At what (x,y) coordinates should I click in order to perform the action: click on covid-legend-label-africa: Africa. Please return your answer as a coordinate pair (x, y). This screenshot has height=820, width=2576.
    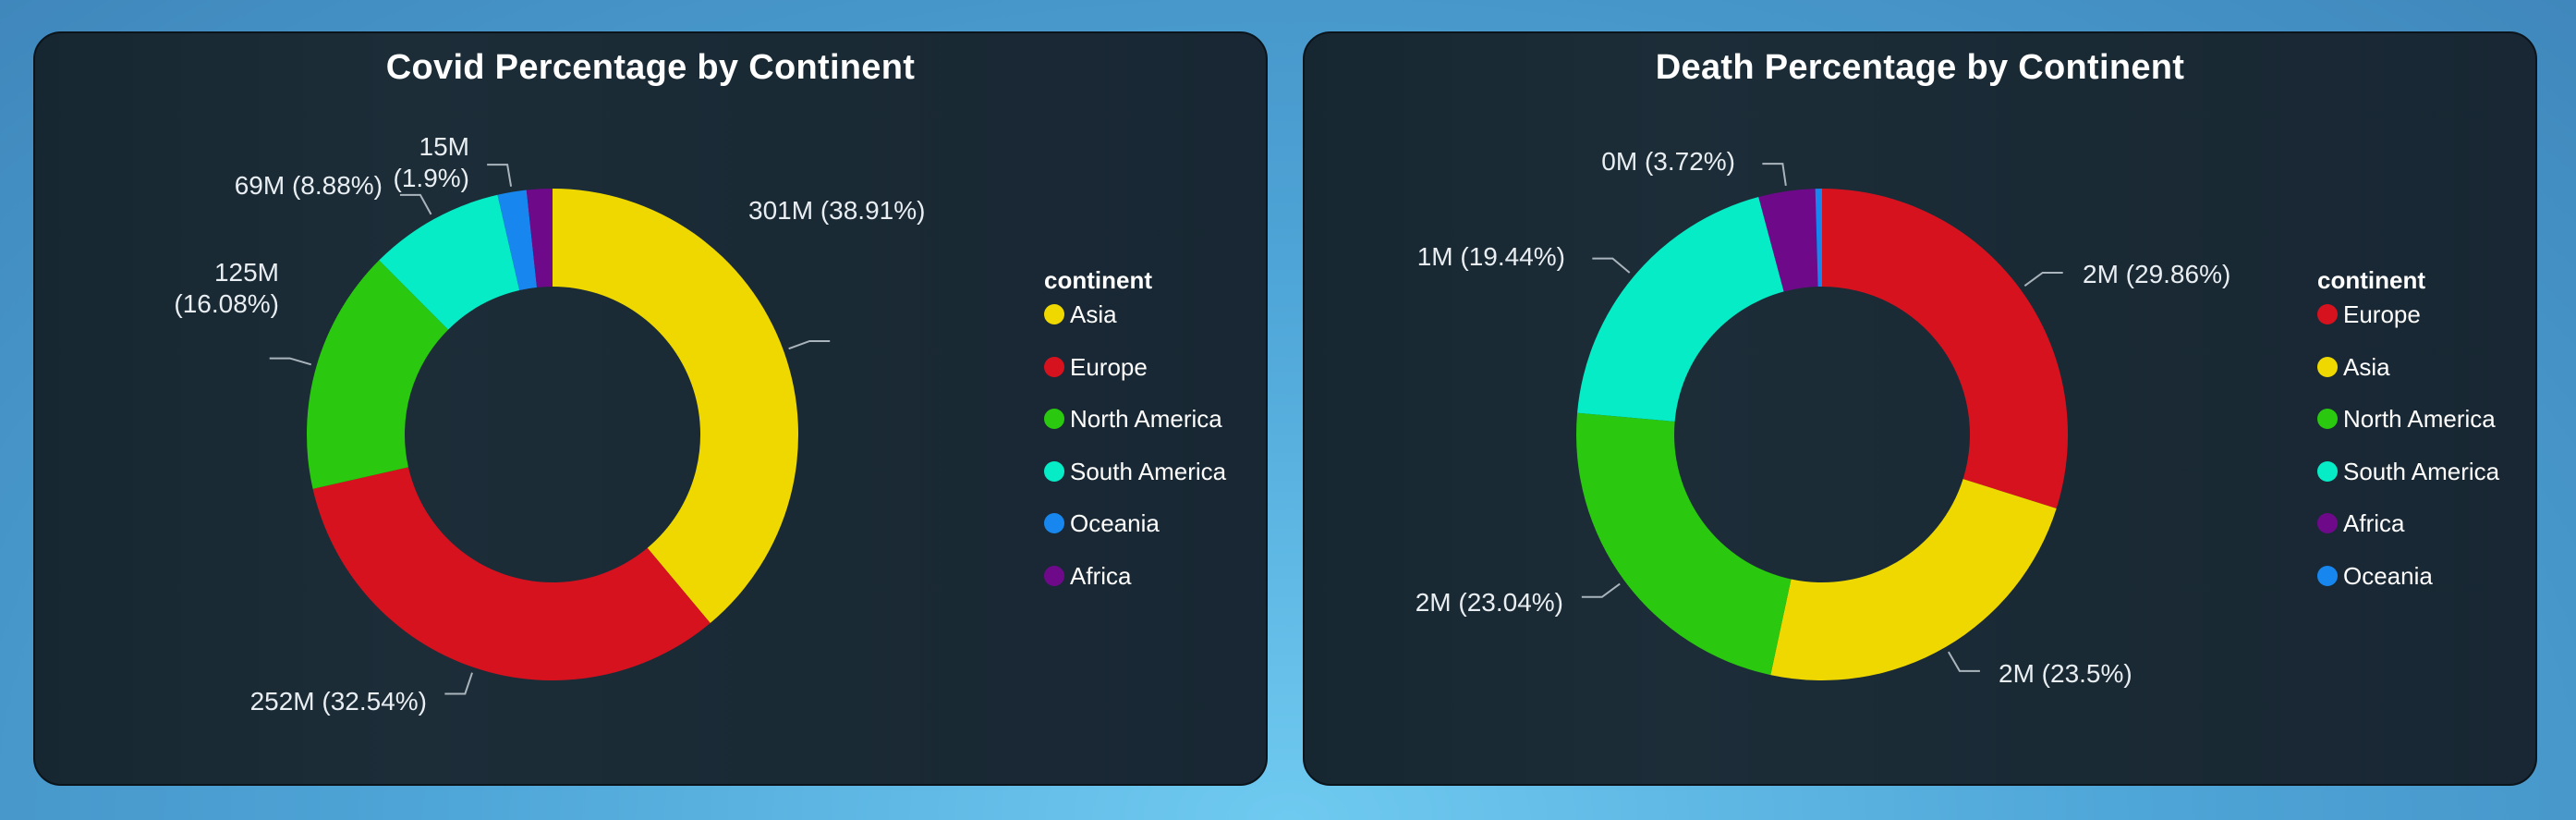
    Looking at the image, I should click on (1101, 576).